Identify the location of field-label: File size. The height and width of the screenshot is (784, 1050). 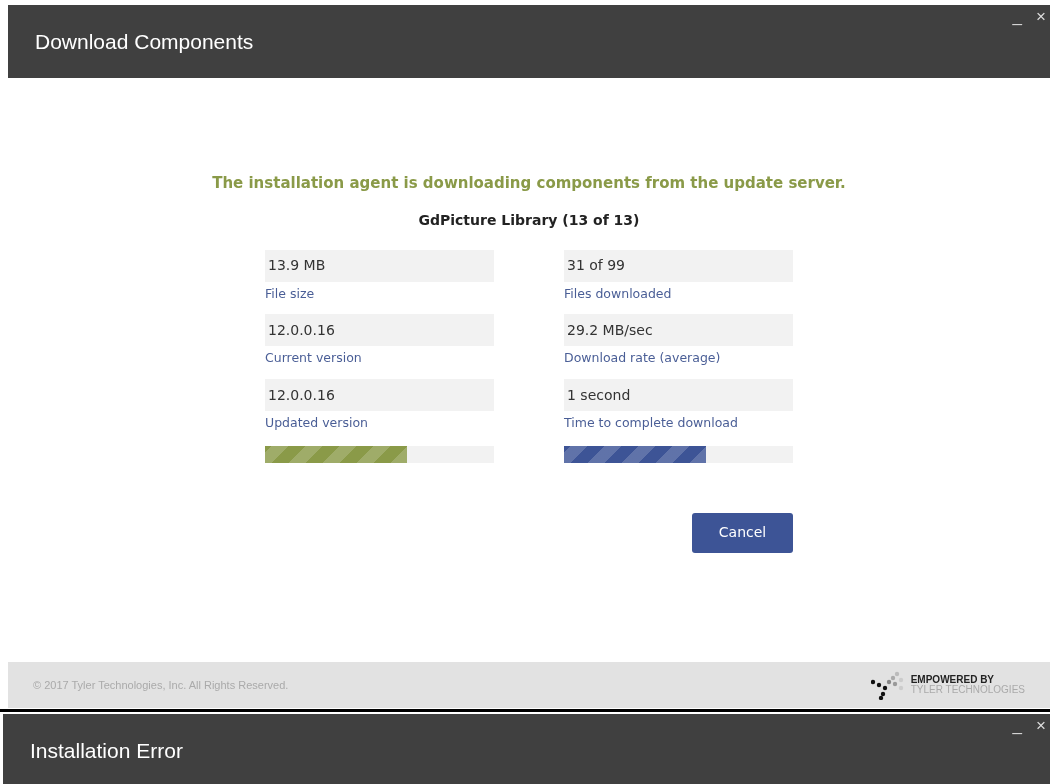
(290, 293).